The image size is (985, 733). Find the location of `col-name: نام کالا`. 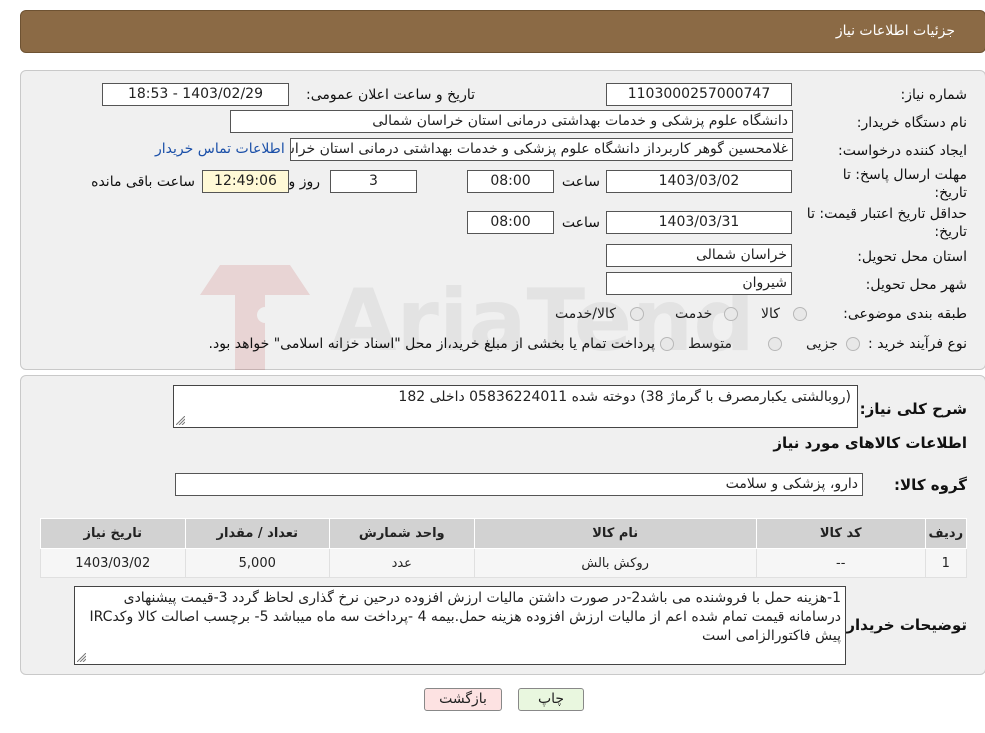

col-name: نام کالا is located at coordinates (615, 533).